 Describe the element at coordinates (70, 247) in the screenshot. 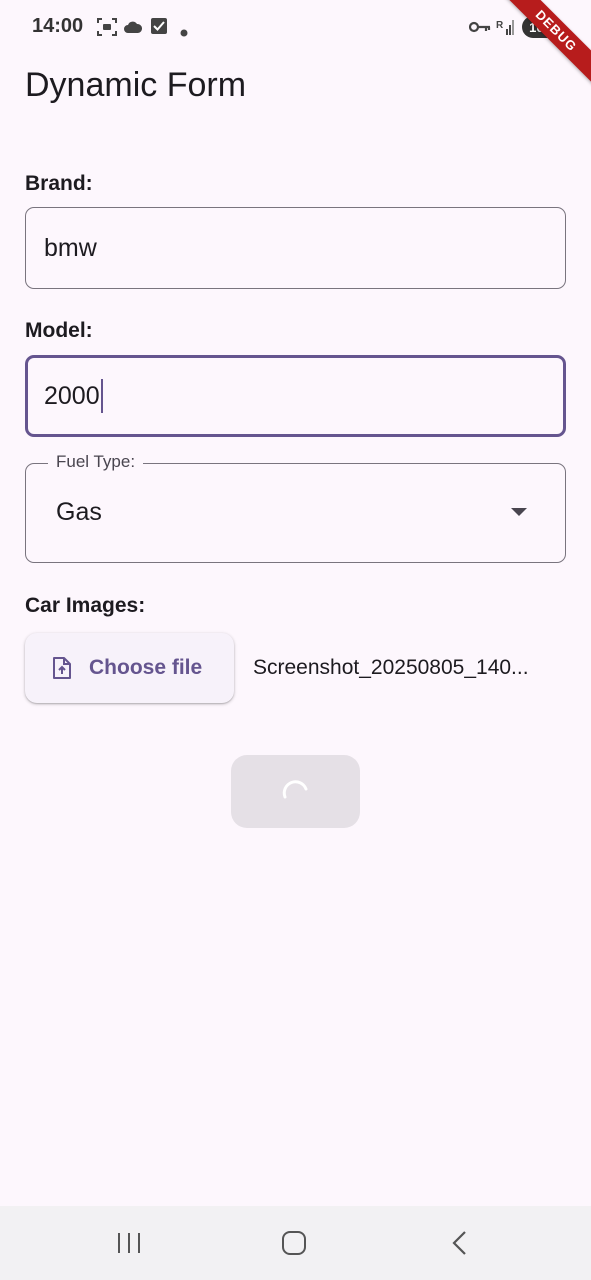

I see `brand-input-value: bmw` at that location.